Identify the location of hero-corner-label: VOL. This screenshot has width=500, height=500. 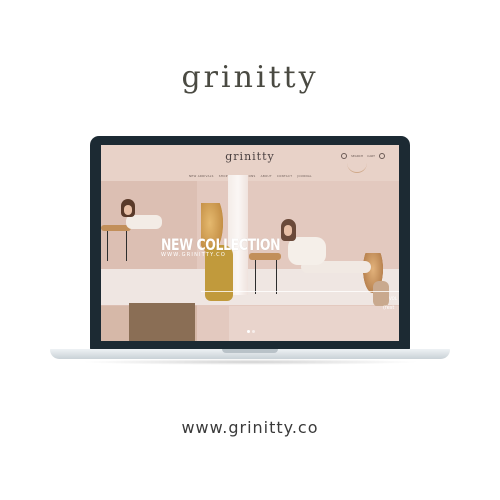
(393, 298).